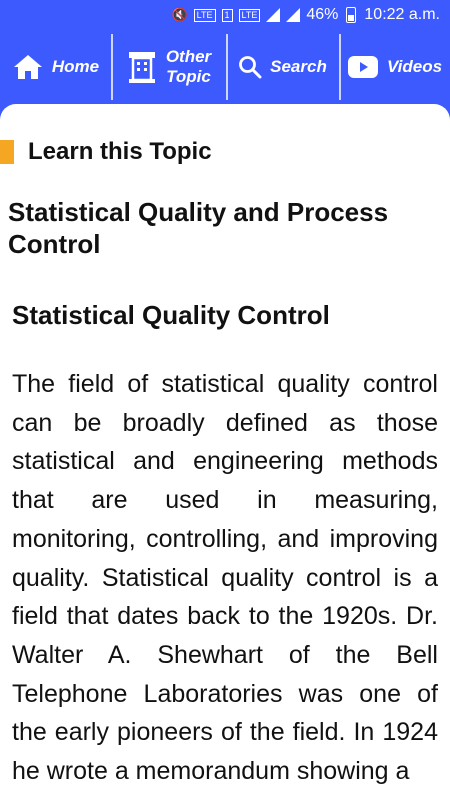  Describe the element at coordinates (225, 152) in the screenshot. I see `learn-header: Learn this Topic` at that location.